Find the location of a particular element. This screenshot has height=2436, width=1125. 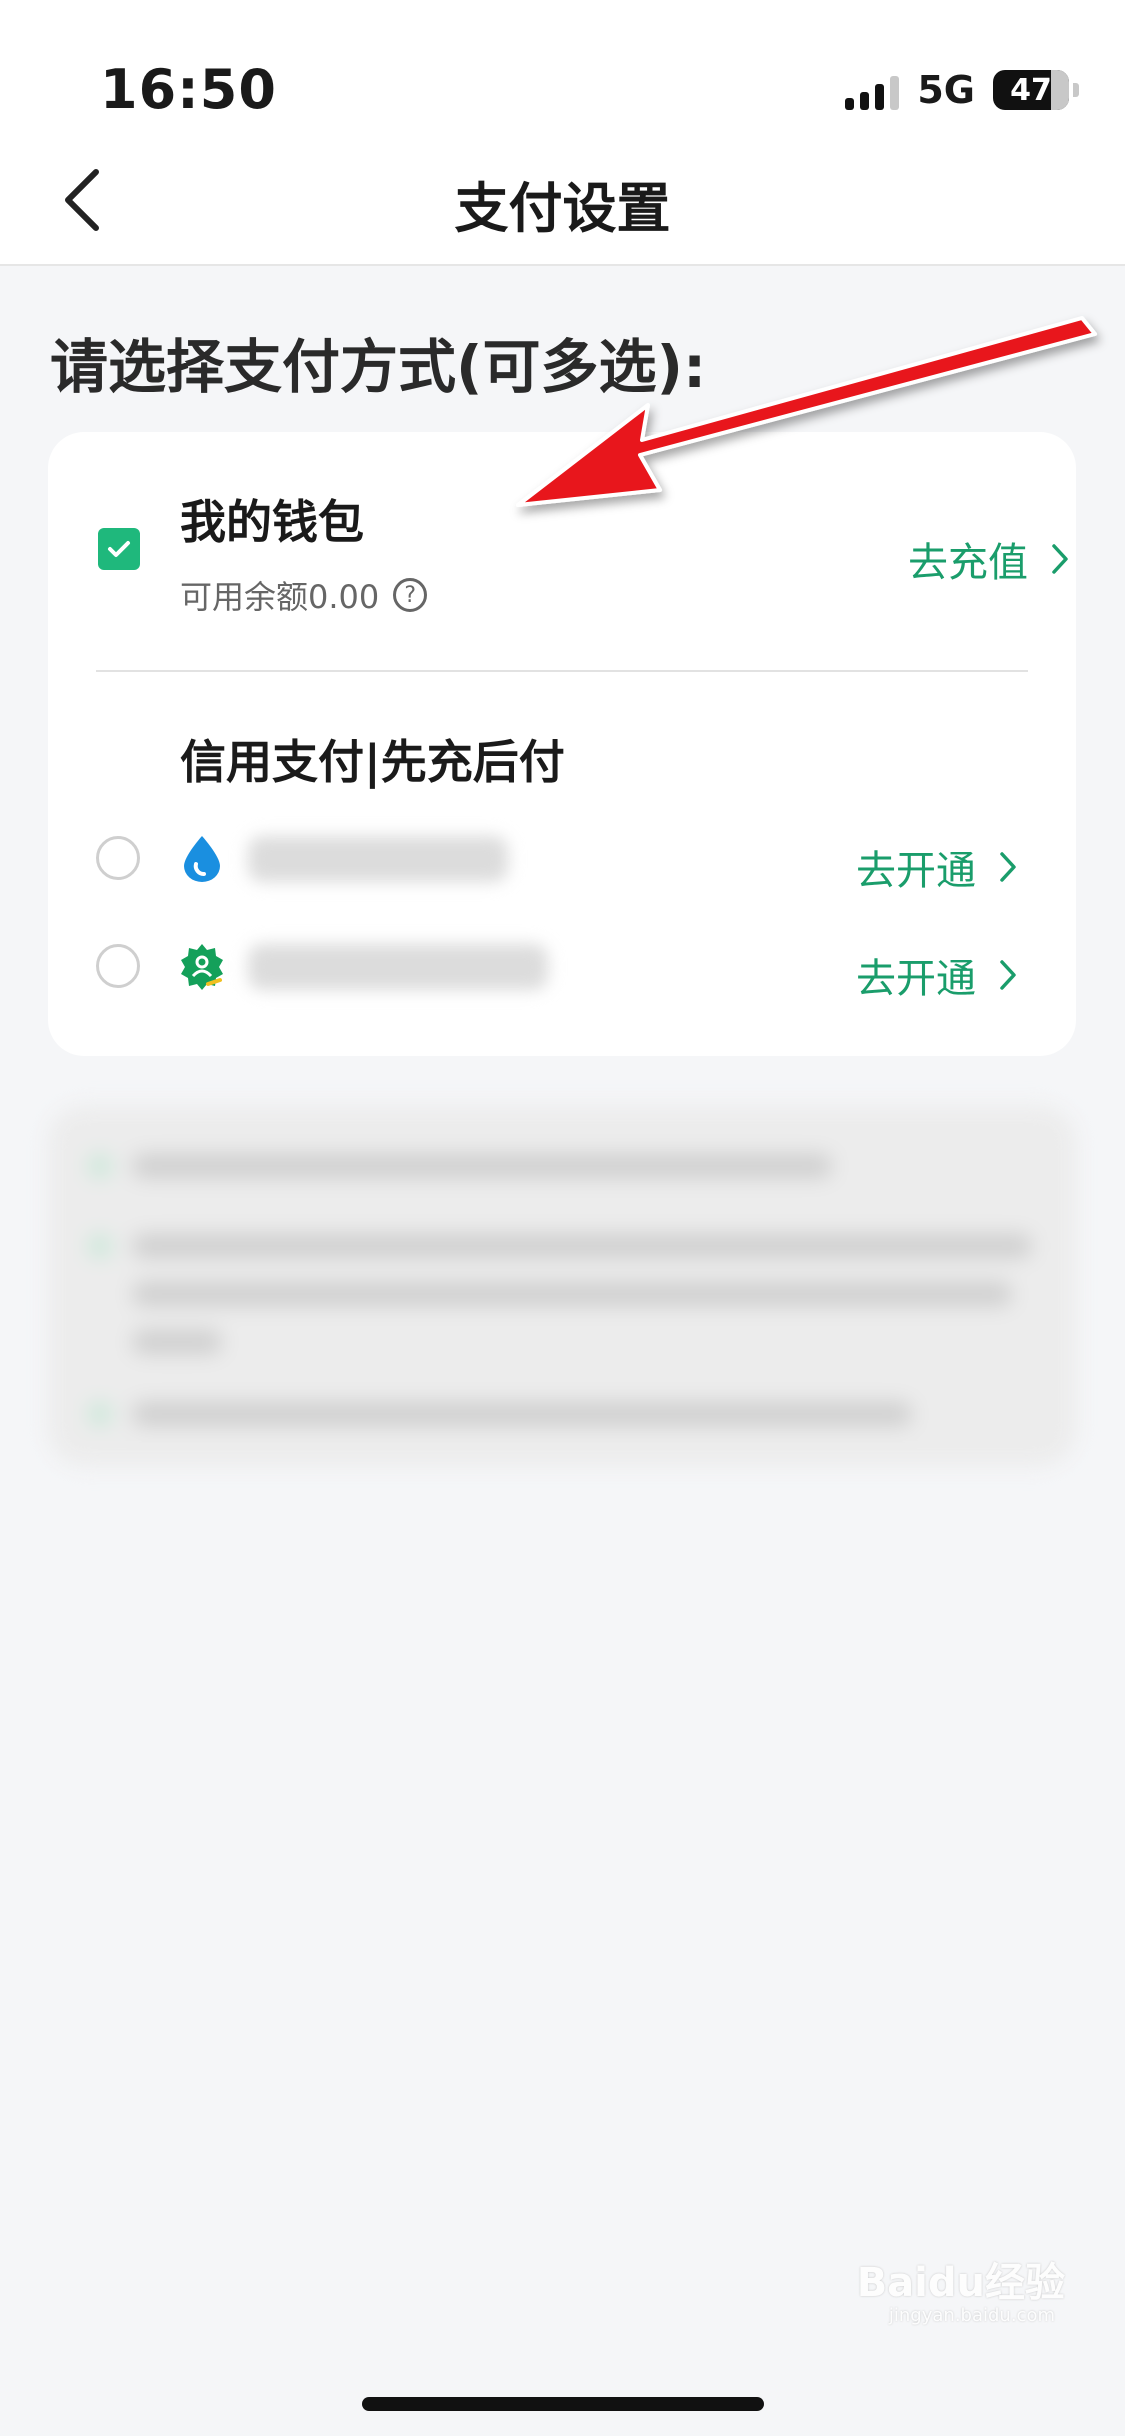

top-bar: 16:50 5G 47 支付设置 is located at coordinates (562, 133).